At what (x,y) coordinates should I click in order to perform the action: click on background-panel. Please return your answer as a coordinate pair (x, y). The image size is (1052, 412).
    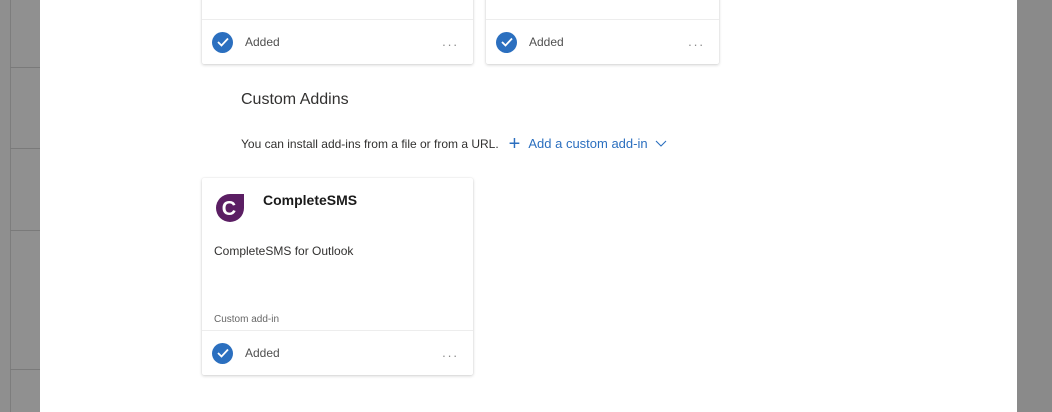
    Looking at the image, I should click on (25, 206).